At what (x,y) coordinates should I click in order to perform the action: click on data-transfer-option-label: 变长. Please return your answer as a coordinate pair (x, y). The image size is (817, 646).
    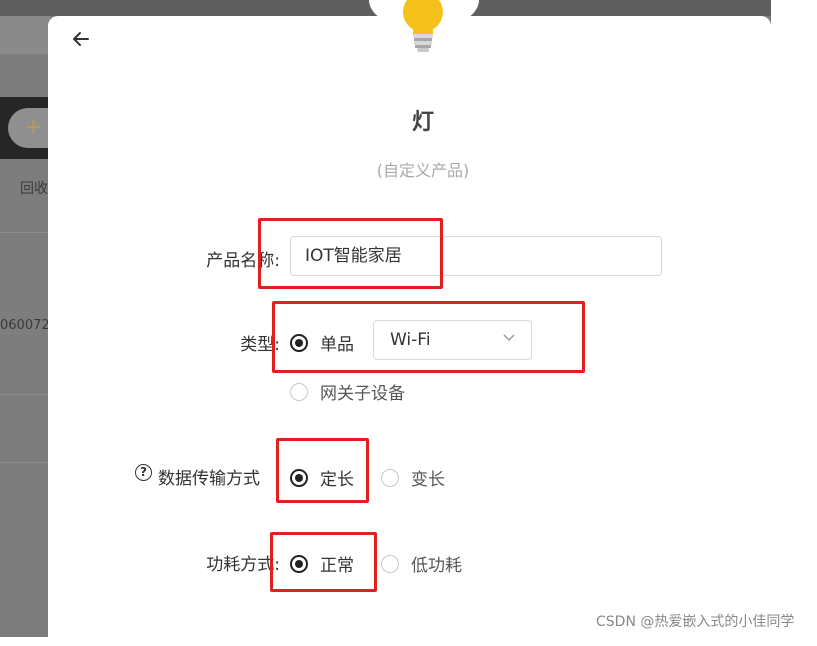
    Looking at the image, I should click on (428, 480).